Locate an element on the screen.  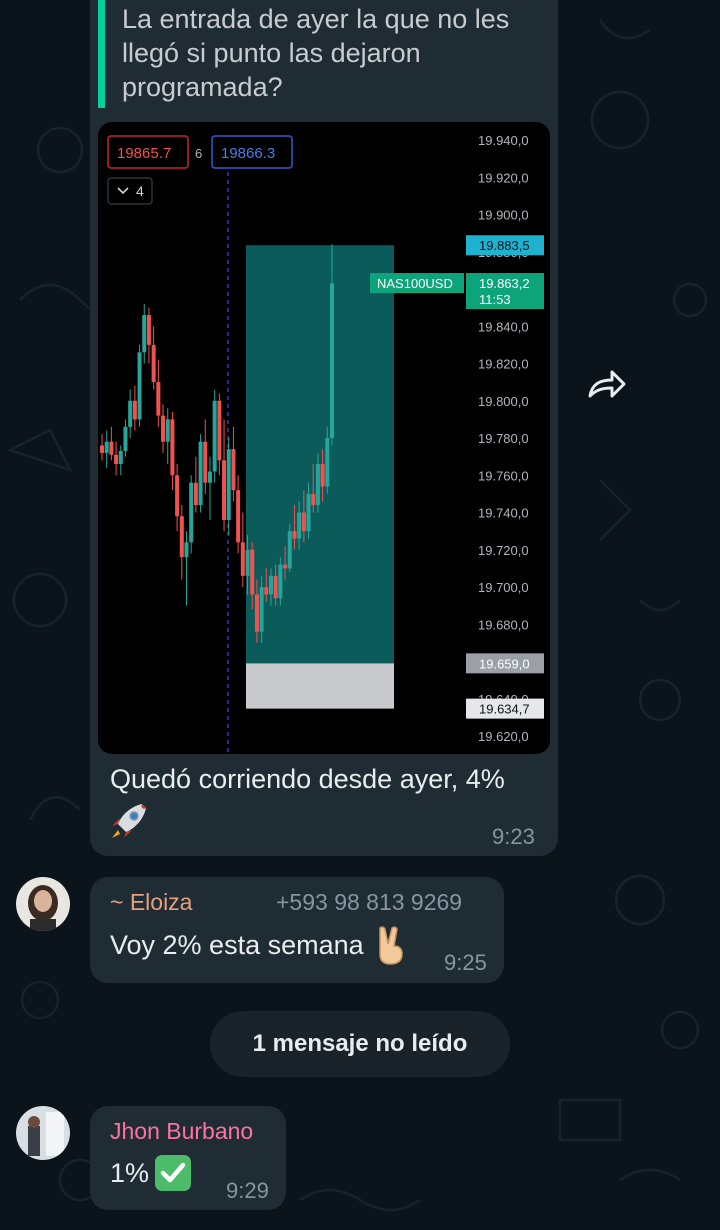
indicator-count: 4 is located at coordinates (140, 191).